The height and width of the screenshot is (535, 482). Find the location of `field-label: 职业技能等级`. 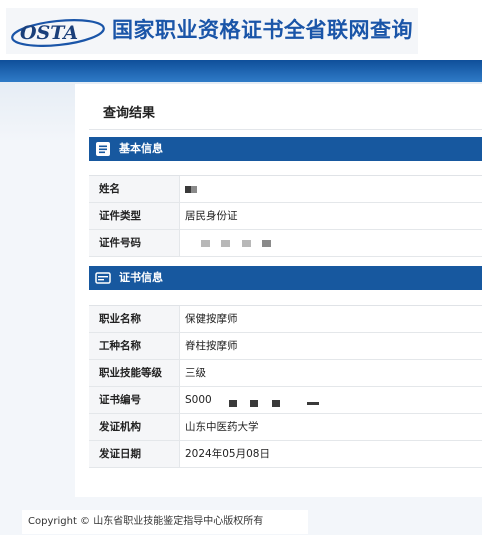

field-label: 职业技能等级 is located at coordinates (130, 373).